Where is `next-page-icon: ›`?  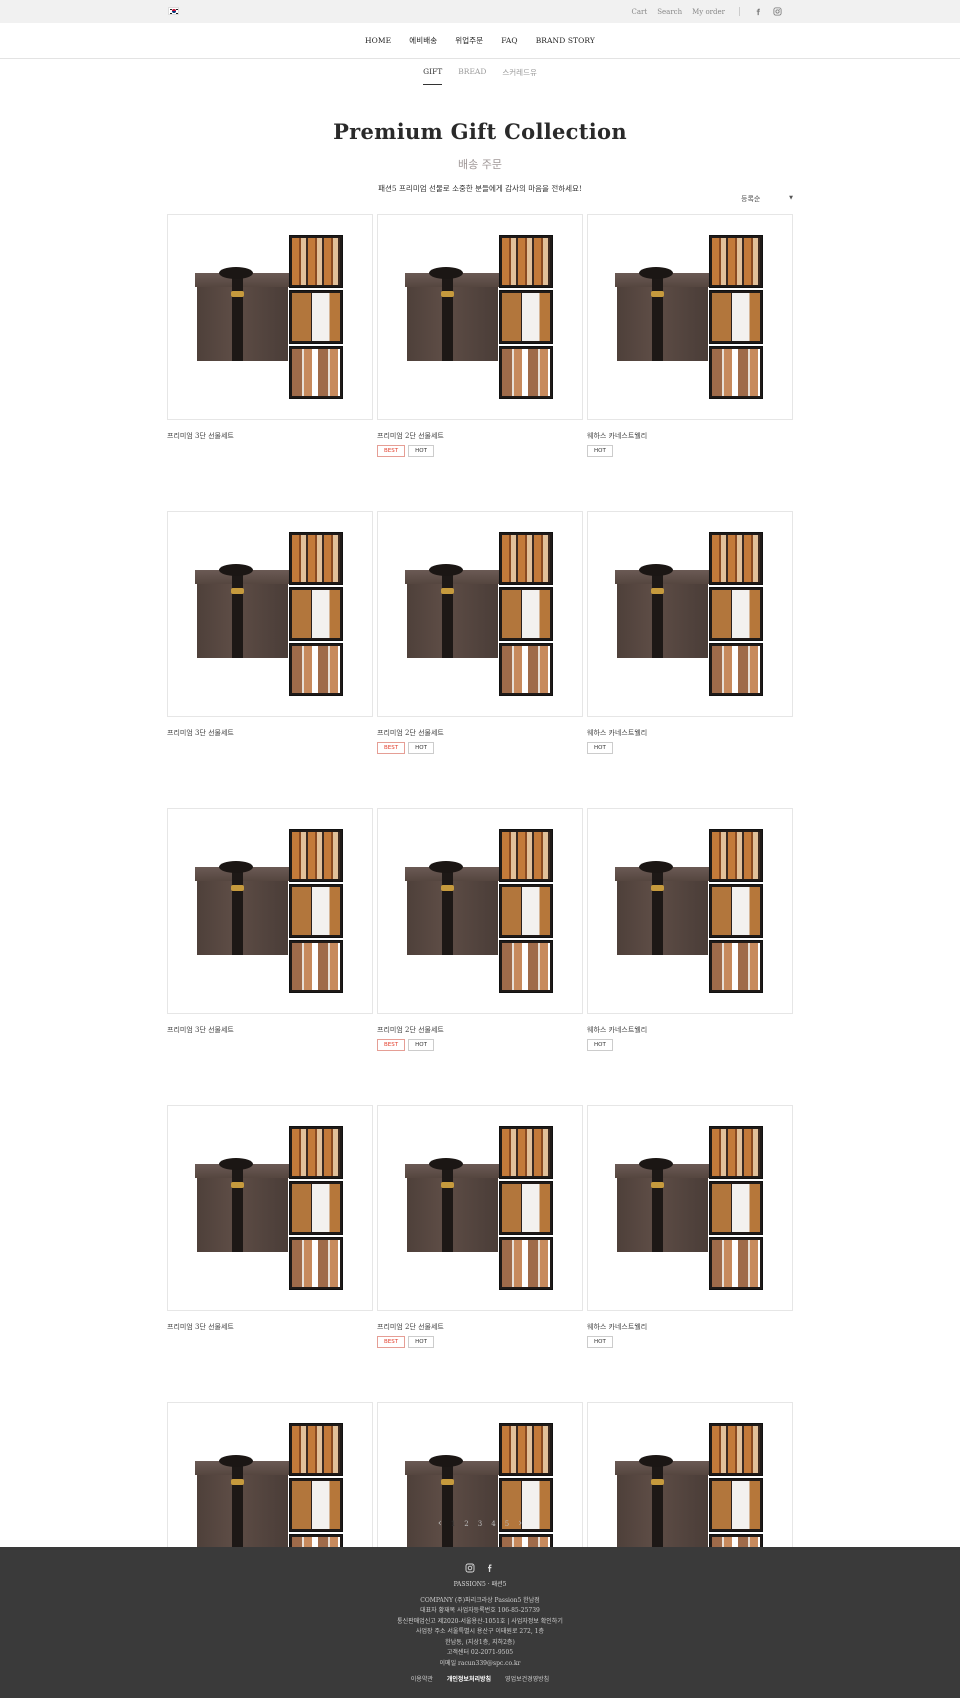
next-page-icon: › is located at coordinates (520, 1523).